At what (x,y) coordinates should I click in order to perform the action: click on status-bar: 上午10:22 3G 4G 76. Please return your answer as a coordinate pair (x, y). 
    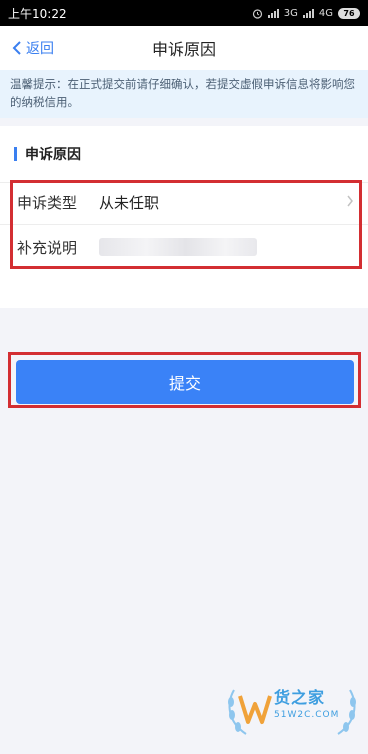
    Looking at the image, I should click on (184, 13).